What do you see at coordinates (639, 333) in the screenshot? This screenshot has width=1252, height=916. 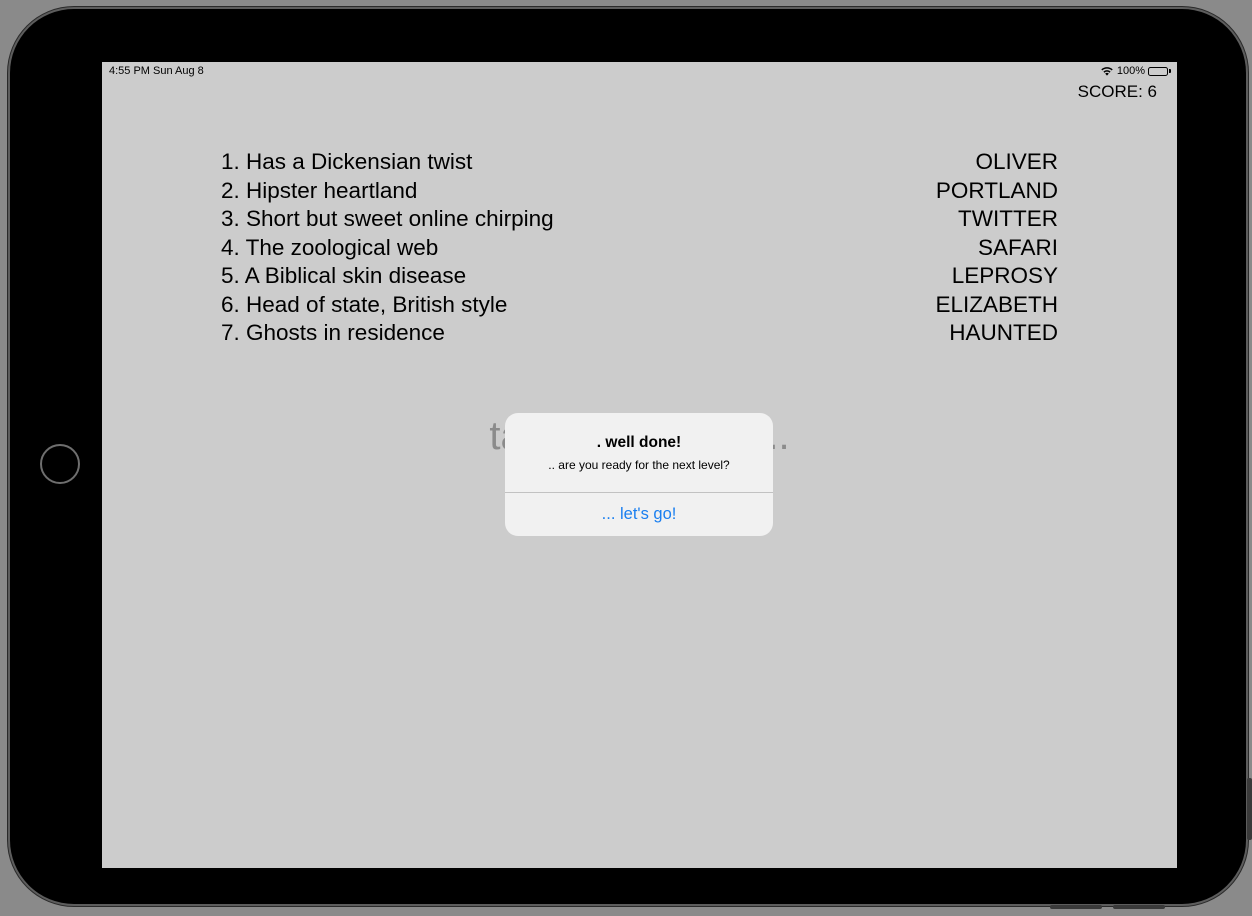 I see `clue-row: 7. Ghosts in residence HAUNTED` at bounding box center [639, 333].